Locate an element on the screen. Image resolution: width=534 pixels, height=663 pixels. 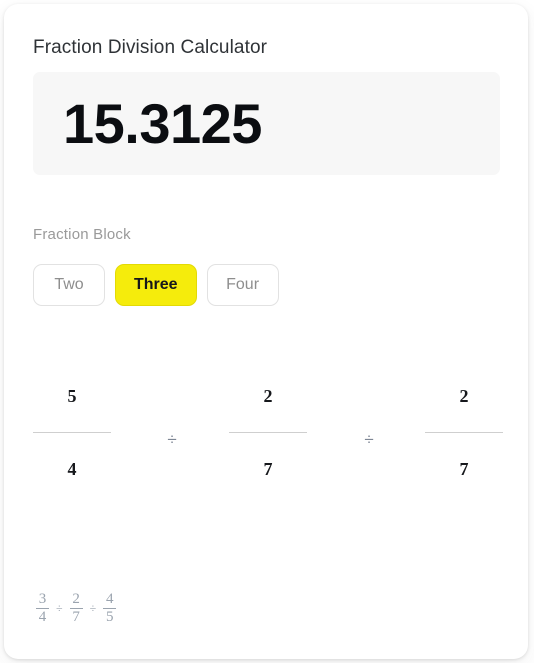
division-operator-2: ÷ is located at coordinates (369, 439).